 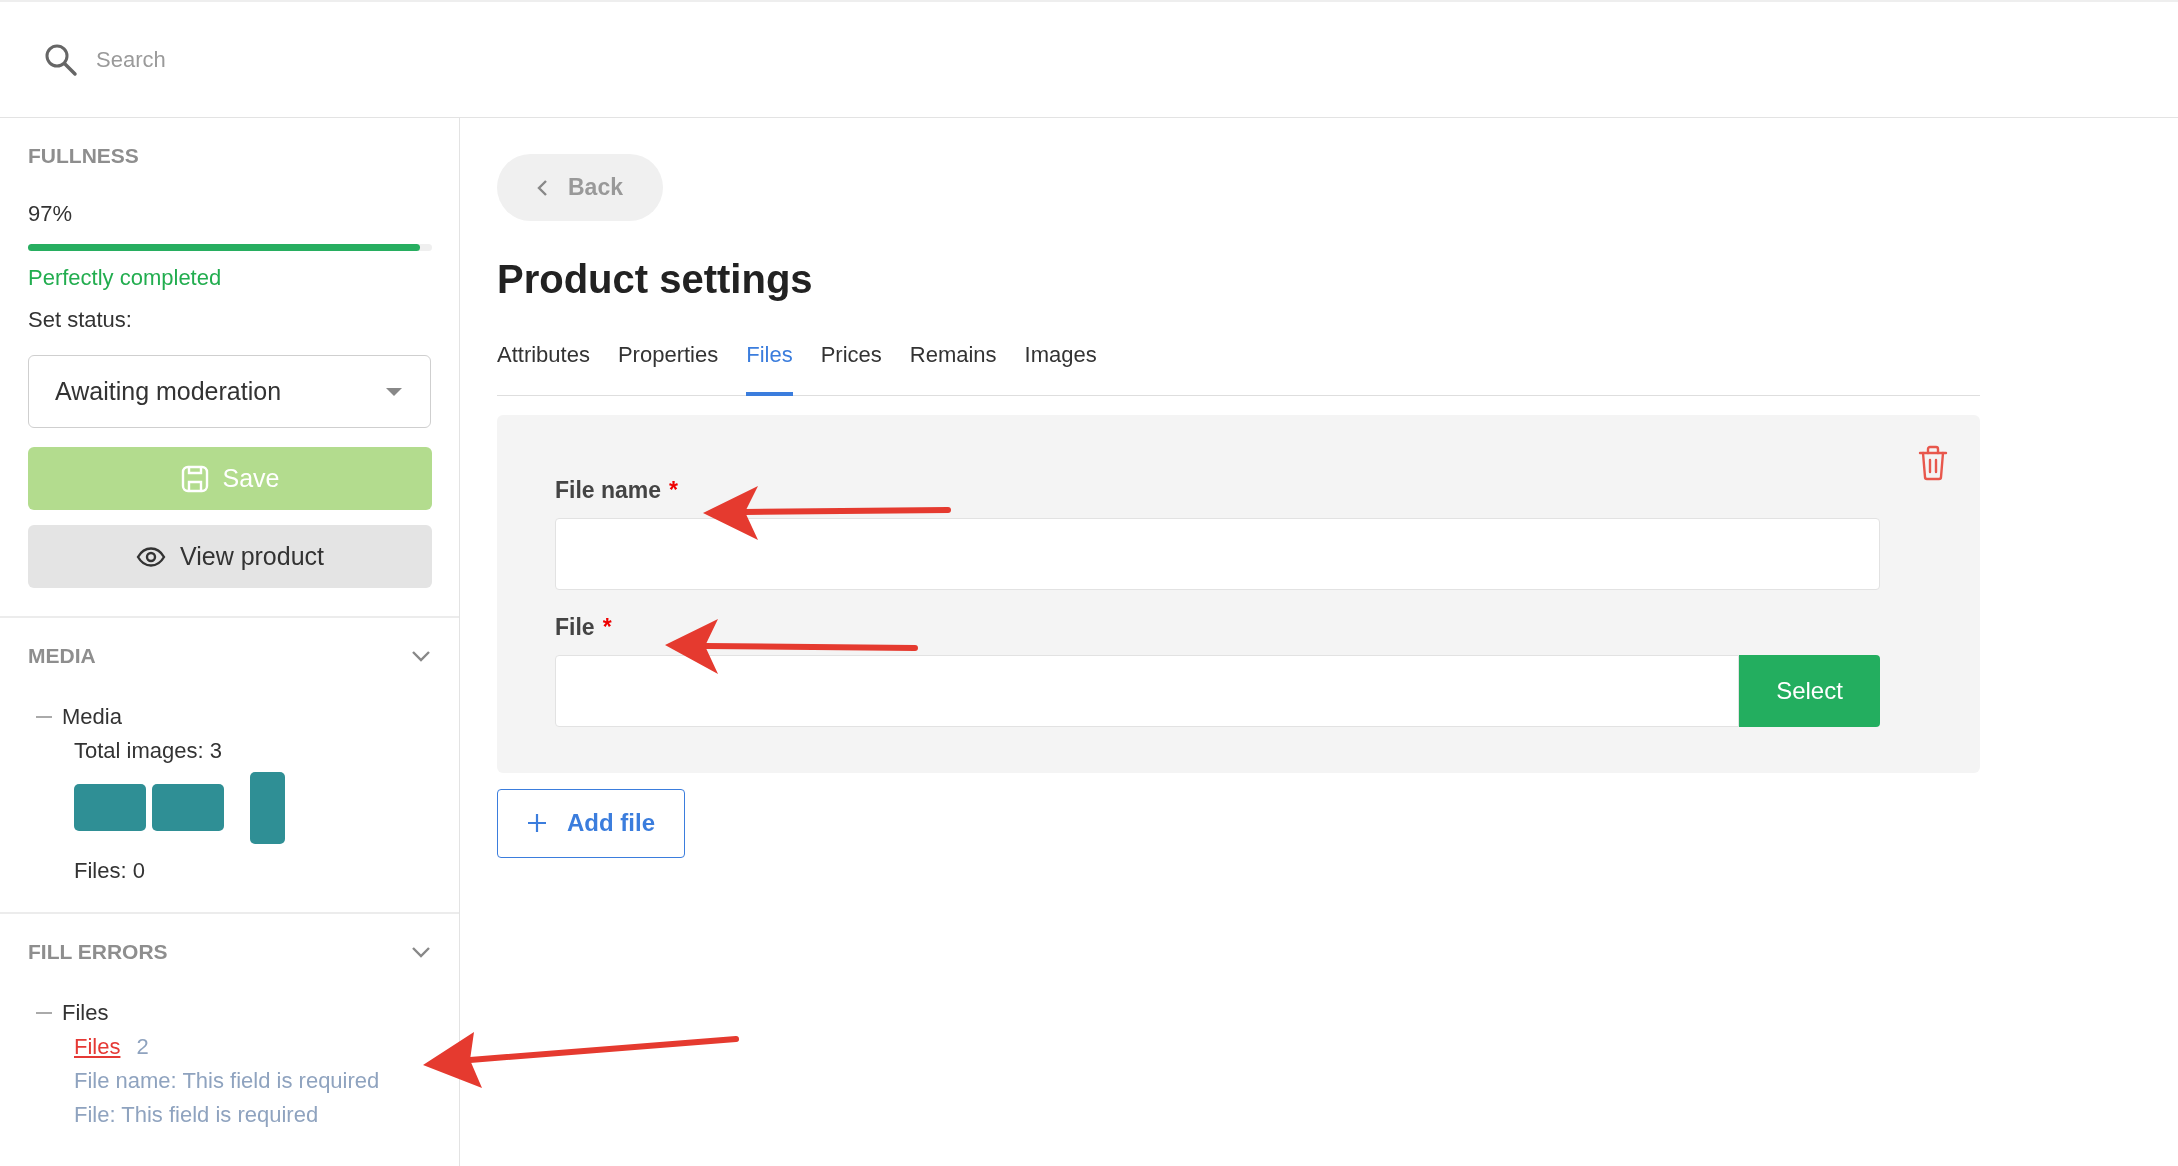 I want to click on tab: Attributes, so click(x=543, y=369).